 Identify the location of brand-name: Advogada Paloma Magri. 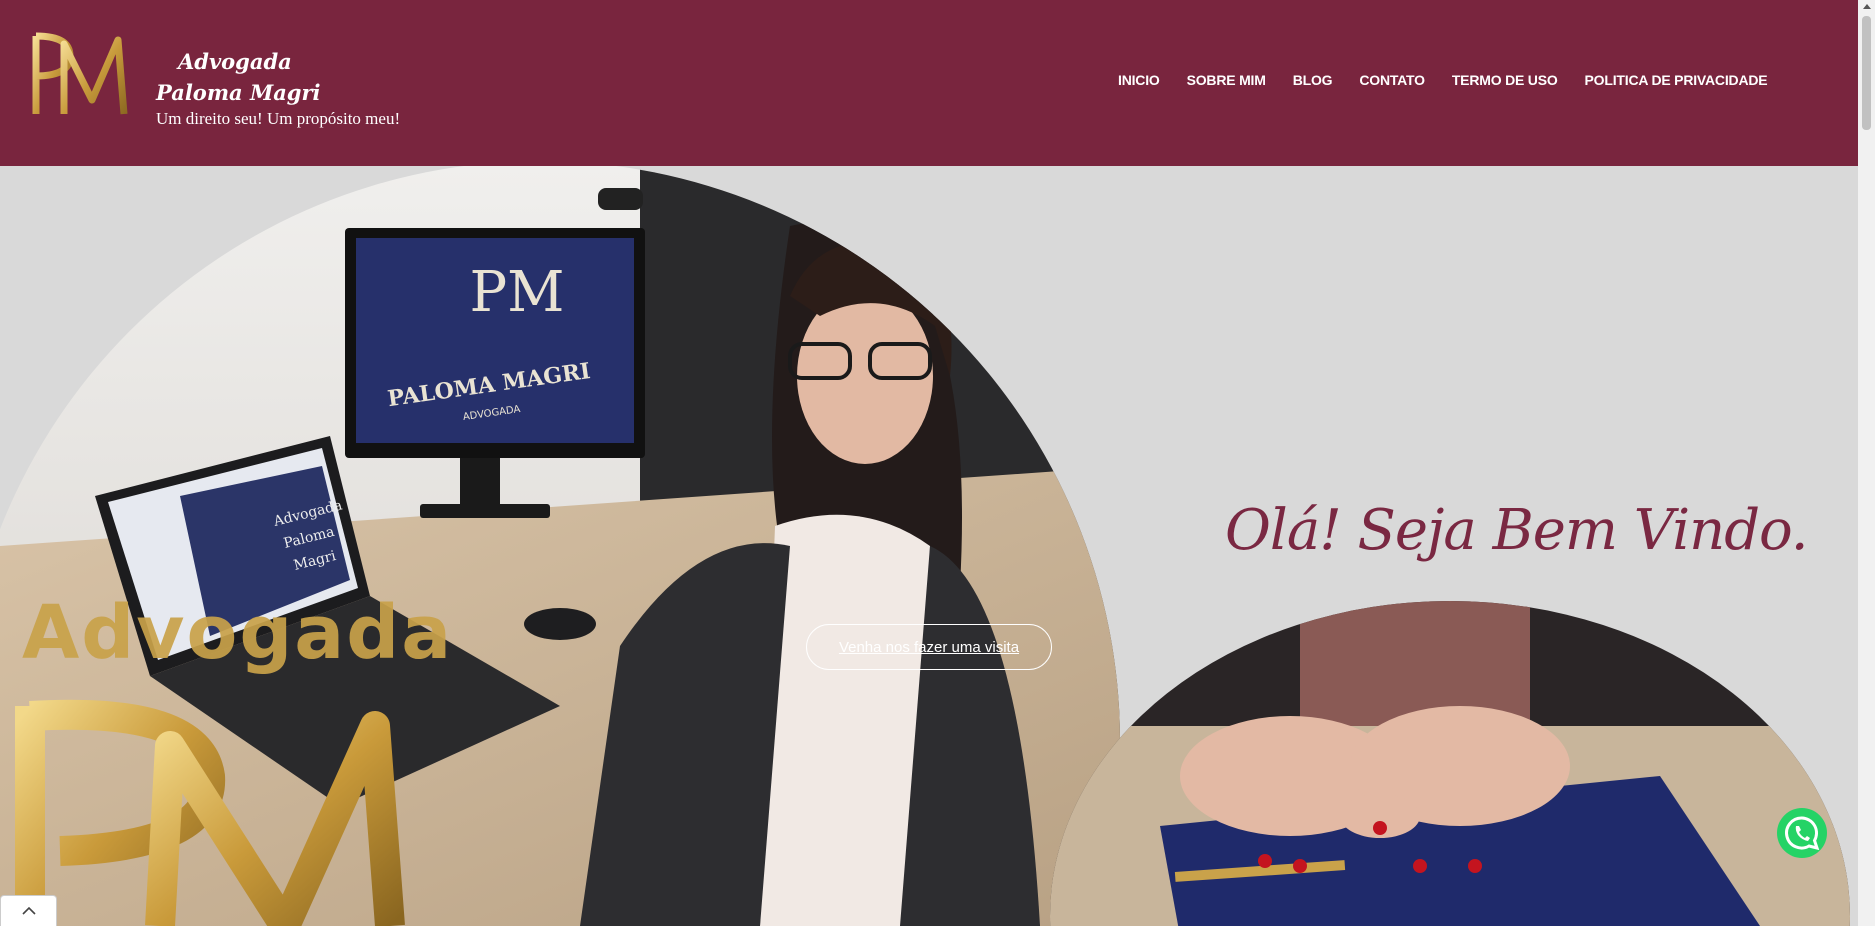
(238, 77).